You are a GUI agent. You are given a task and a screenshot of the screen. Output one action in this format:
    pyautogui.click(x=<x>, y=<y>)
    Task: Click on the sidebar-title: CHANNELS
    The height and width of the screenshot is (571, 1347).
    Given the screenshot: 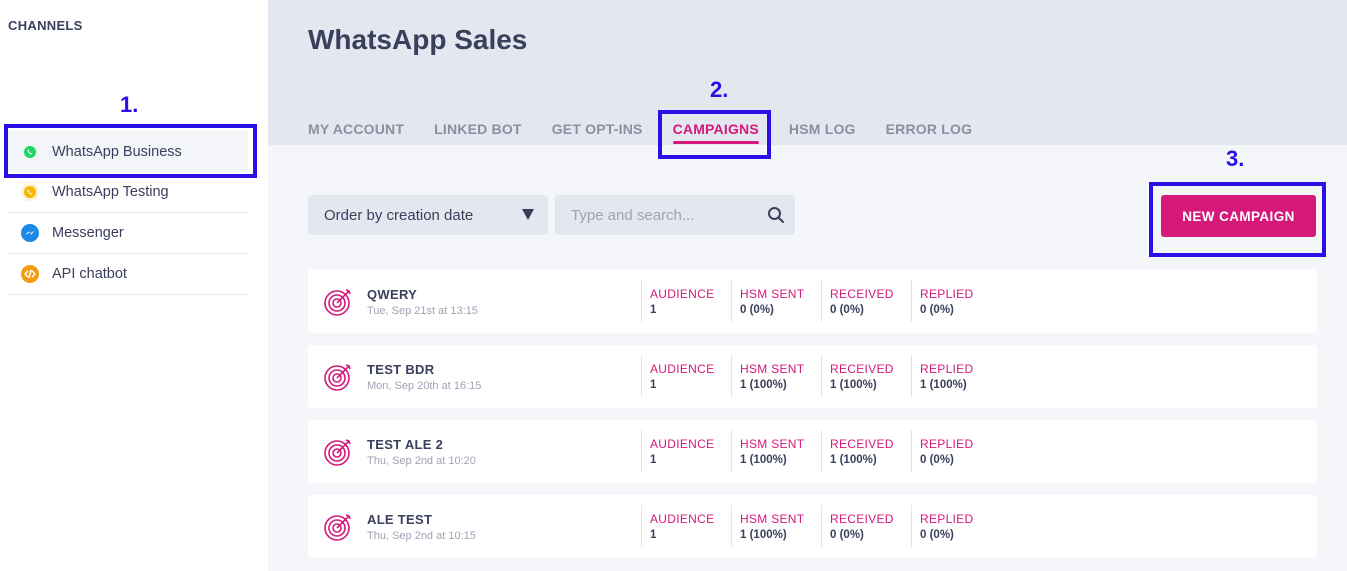 What is the action you would take?
    pyautogui.click(x=45, y=25)
    